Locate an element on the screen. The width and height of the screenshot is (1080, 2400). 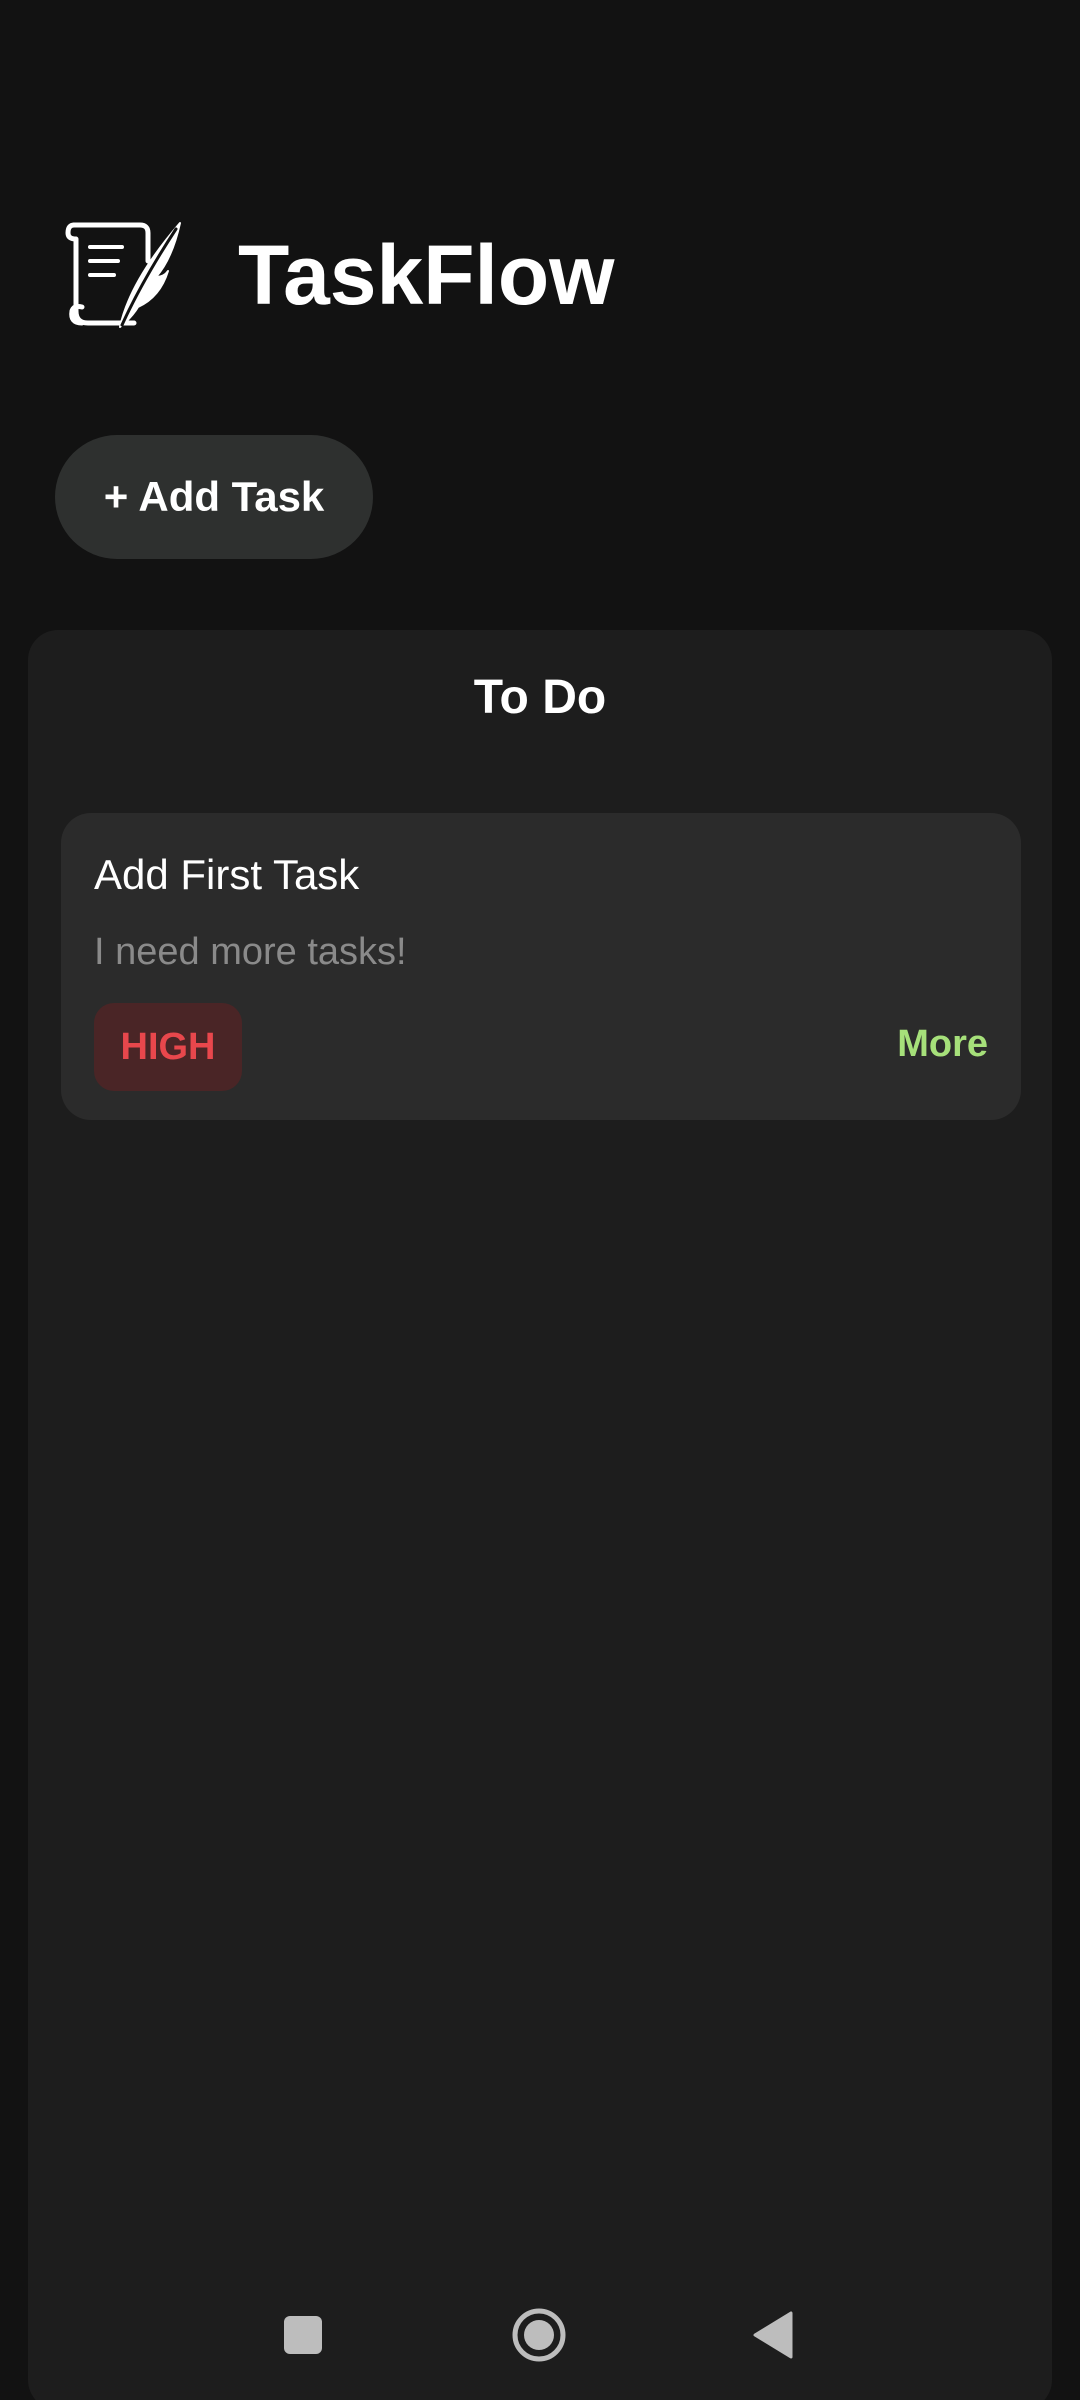
recents-button is located at coordinates (303, 2335).